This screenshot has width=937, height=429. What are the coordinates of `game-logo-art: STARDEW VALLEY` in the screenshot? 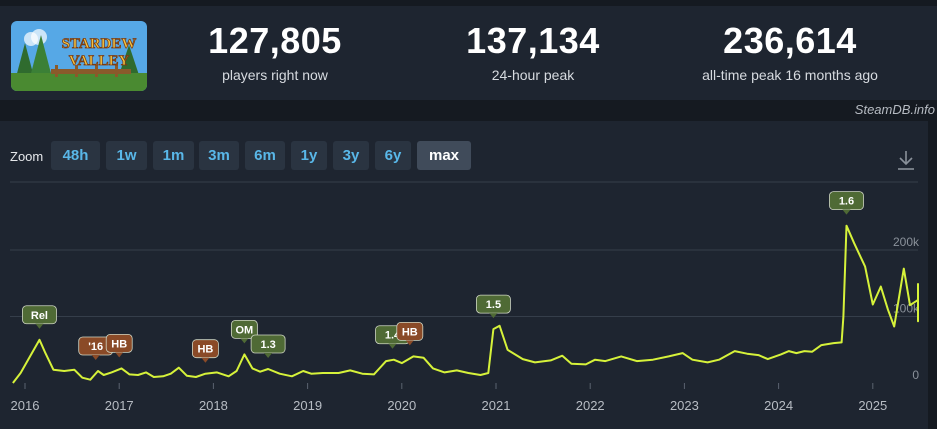 It's located at (79, 56).